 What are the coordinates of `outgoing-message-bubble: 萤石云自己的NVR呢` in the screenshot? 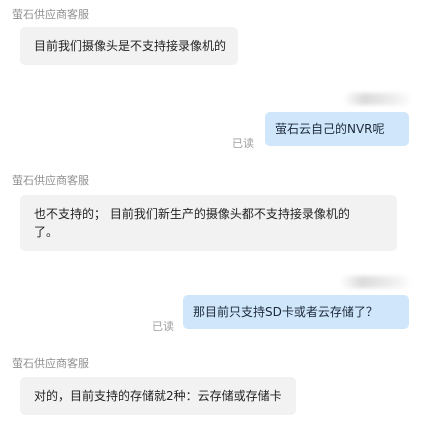 It's located at (337, 129).